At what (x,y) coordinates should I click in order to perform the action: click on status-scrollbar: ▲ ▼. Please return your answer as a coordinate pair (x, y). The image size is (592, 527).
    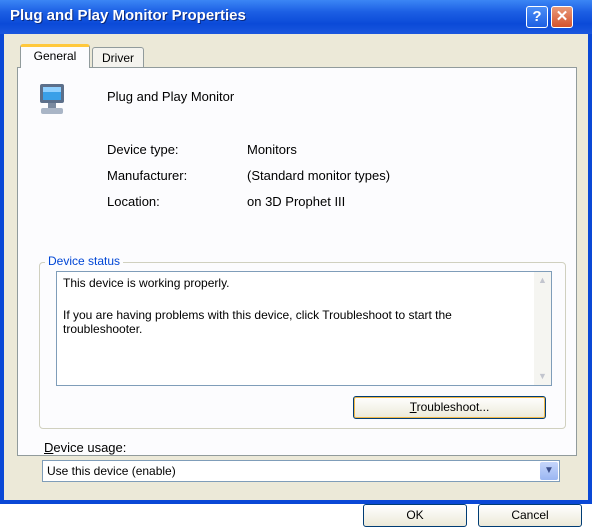
    Looking at the image, I should click on (542, 328).